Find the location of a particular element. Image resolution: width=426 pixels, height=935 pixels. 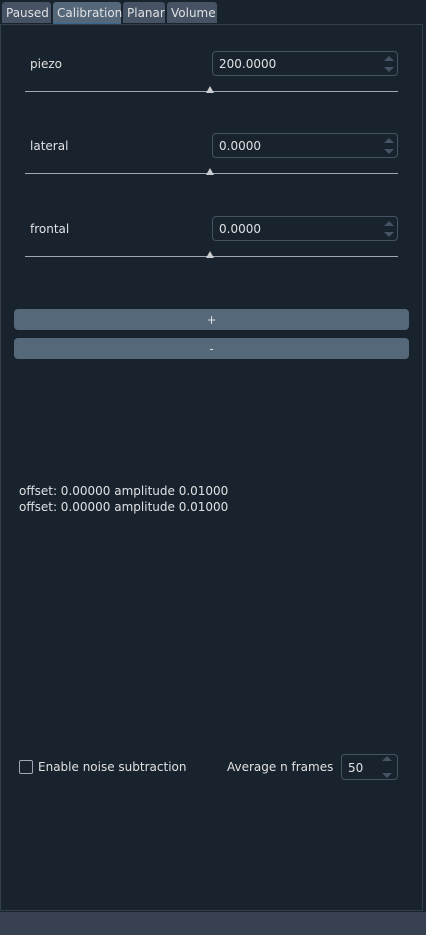

average-frames-decrement-icon is located at coordinates (389, 775).